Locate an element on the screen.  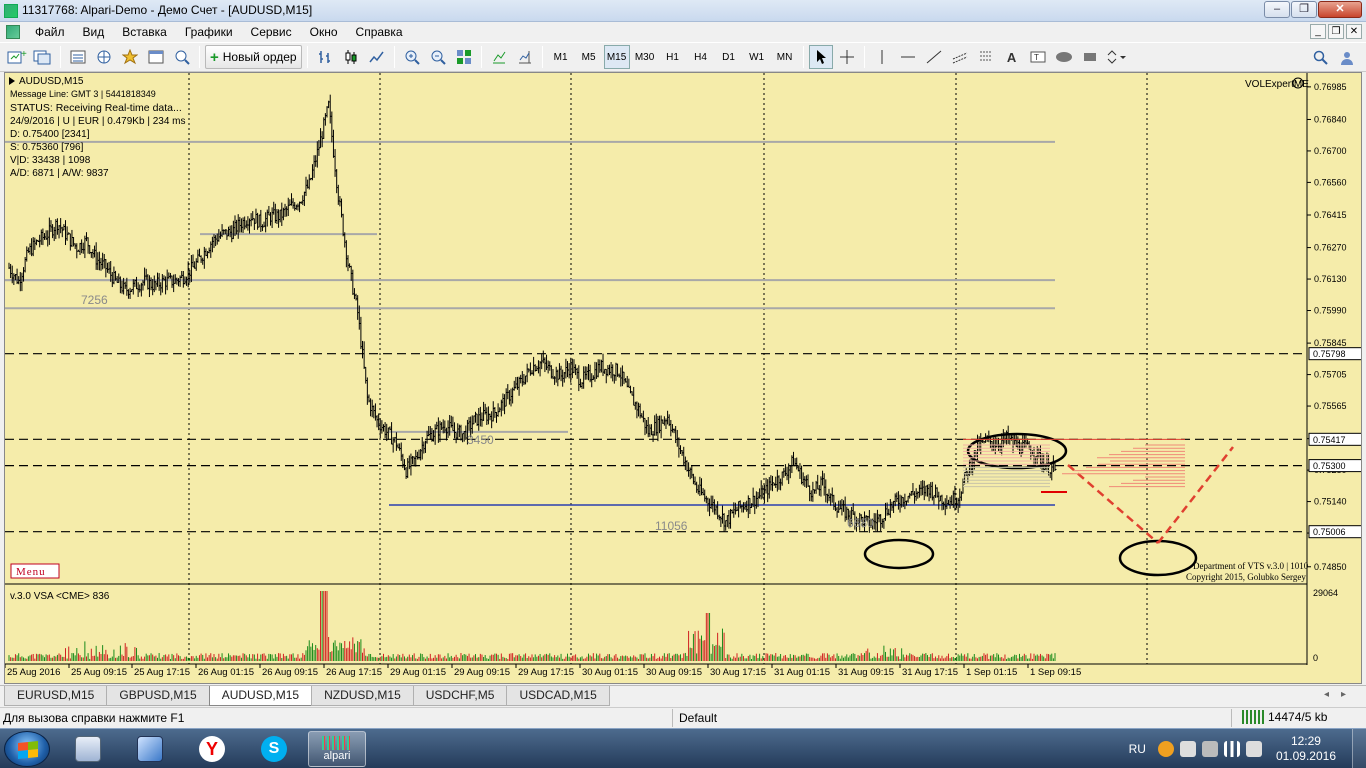
channel-icon is located at coordinates (960, 57).